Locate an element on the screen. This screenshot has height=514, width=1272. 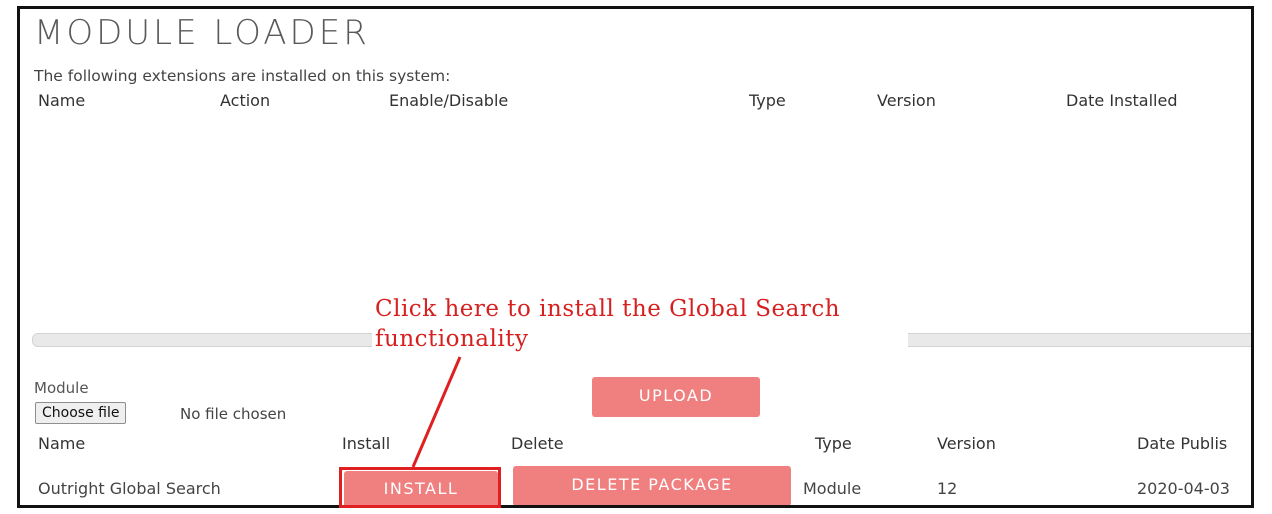
upload-button: UPLOAD is located at coordinates (676, 397).